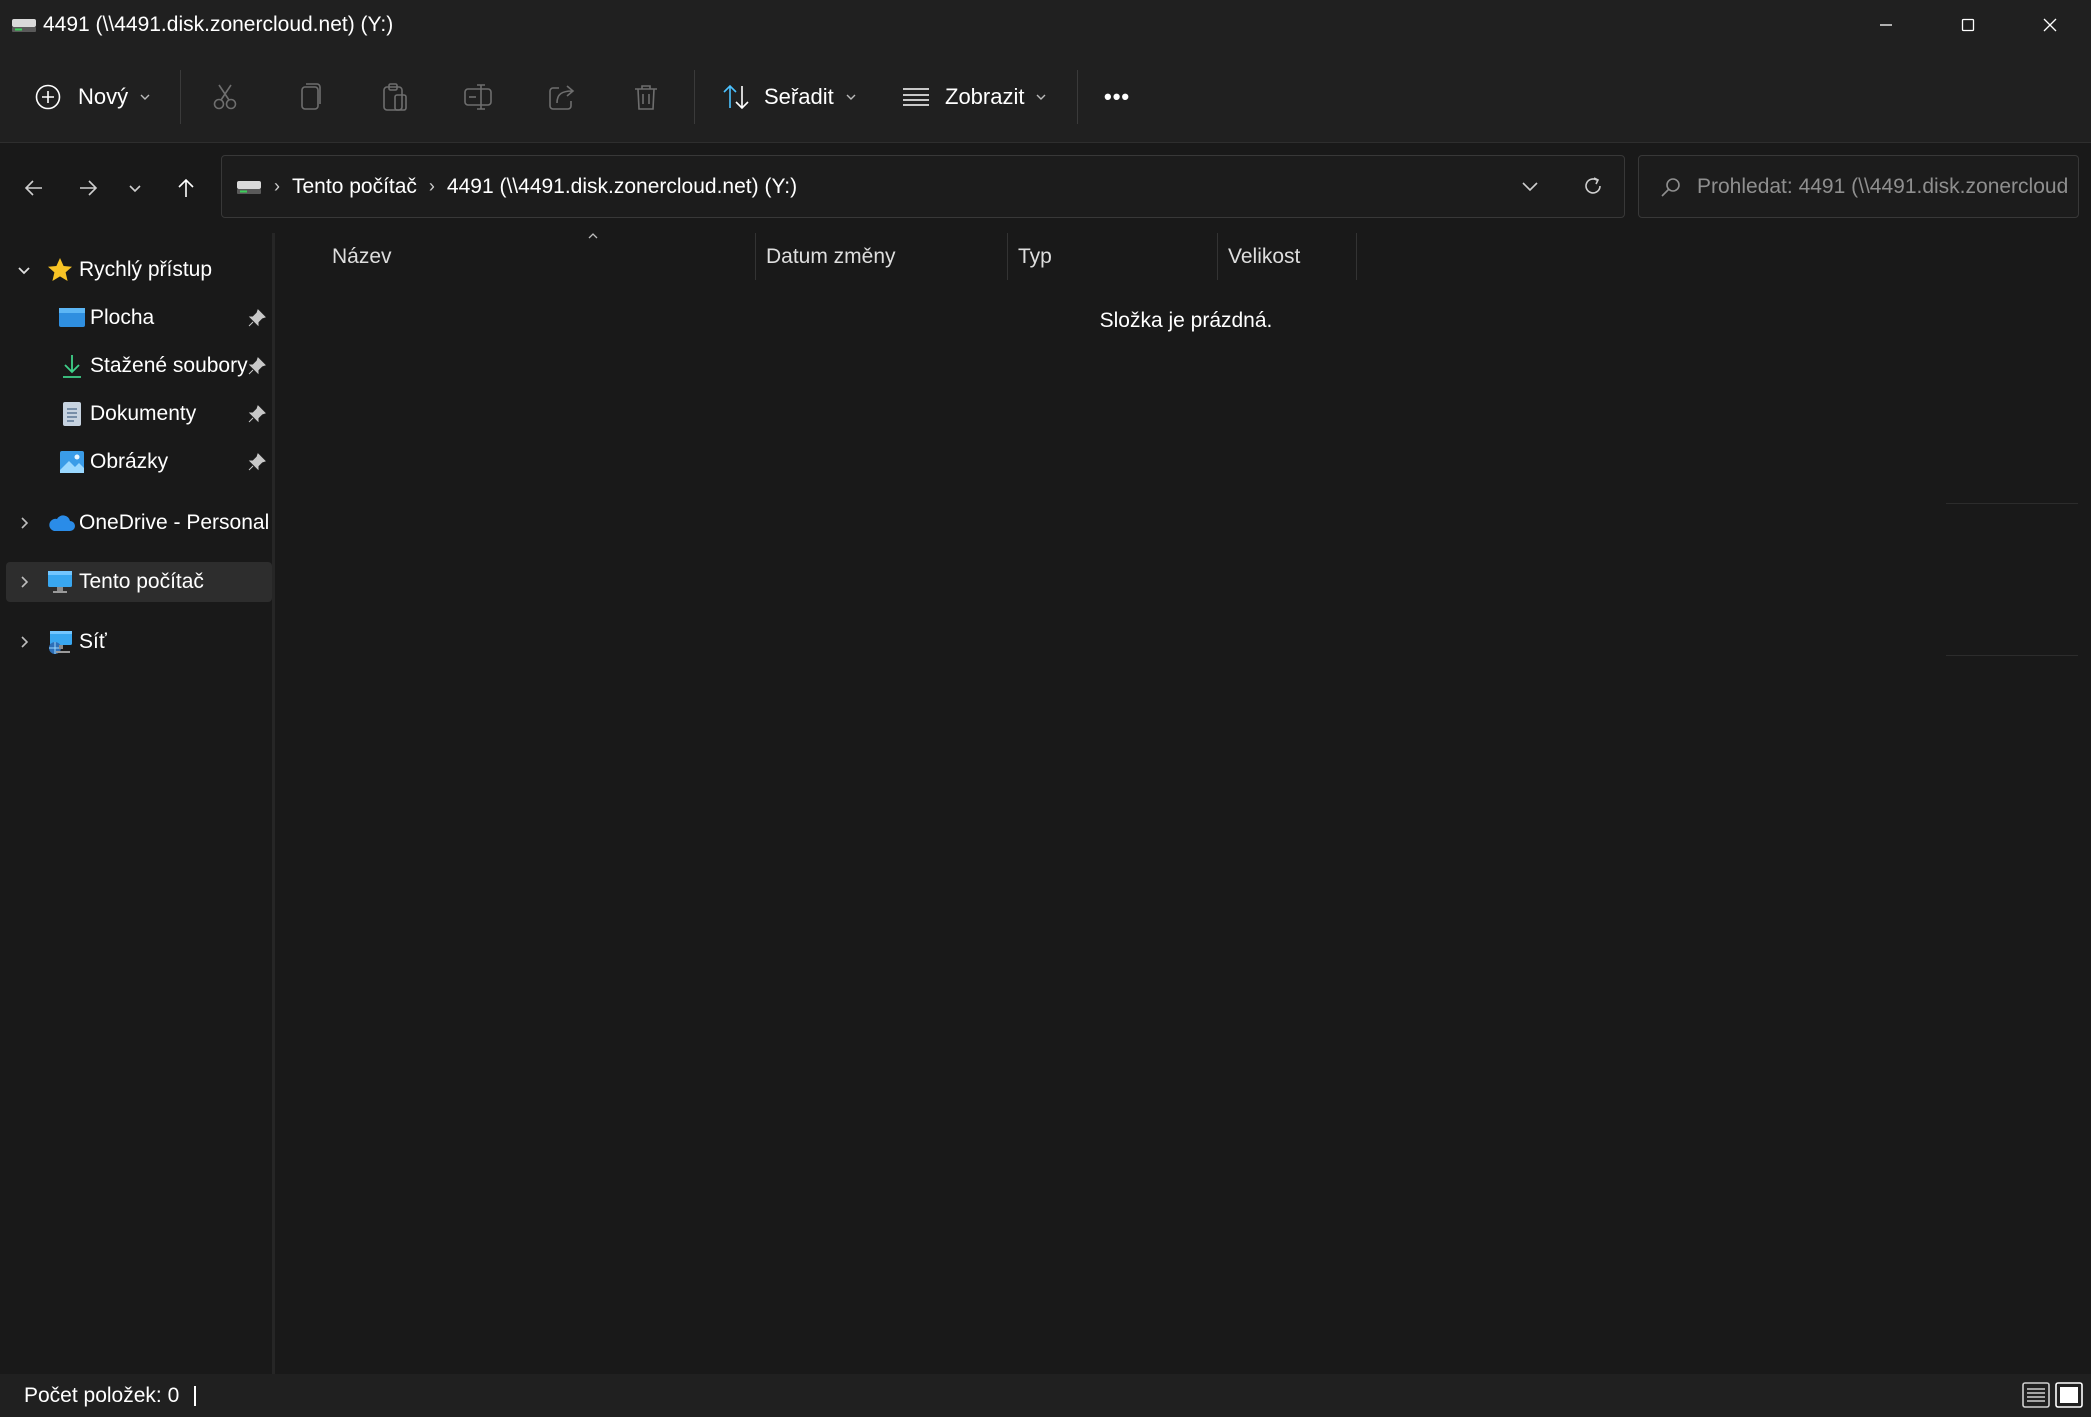  Describe the element at coordinates (218, 24) in the screenshot. I see `window-title: 4491 (\\4491.disk.zonercloud.net) (Y:)` at that location.